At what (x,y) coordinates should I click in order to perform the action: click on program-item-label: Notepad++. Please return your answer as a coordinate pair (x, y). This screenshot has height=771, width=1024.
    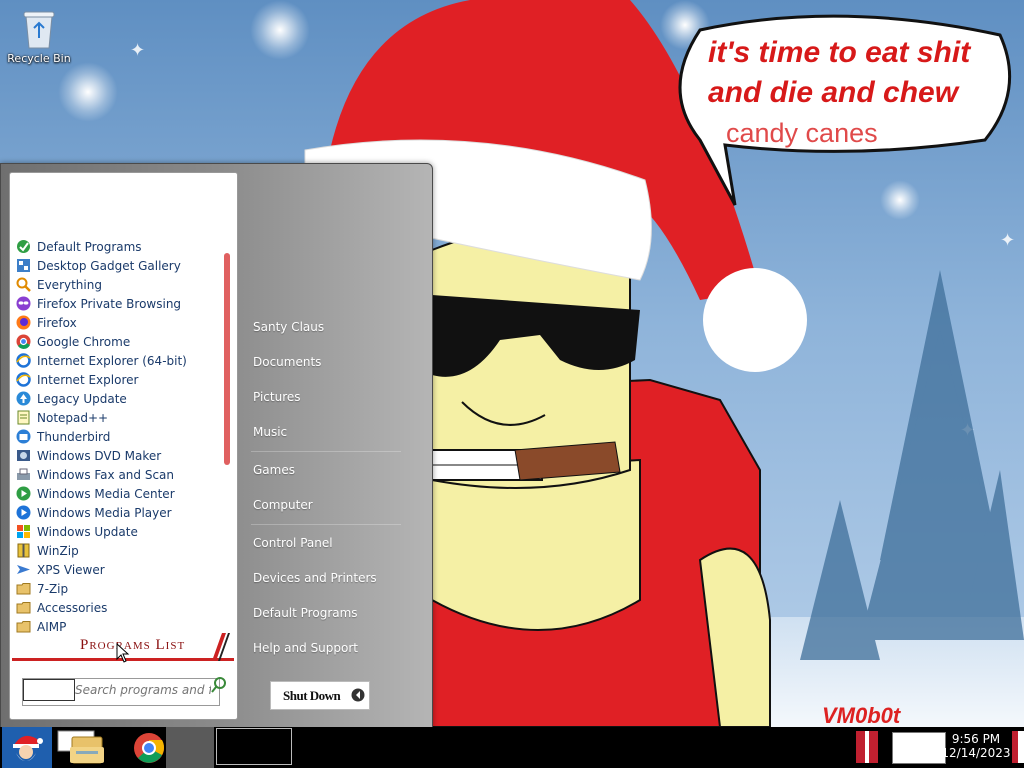
    Looking at the image, I should click on (73, 417).